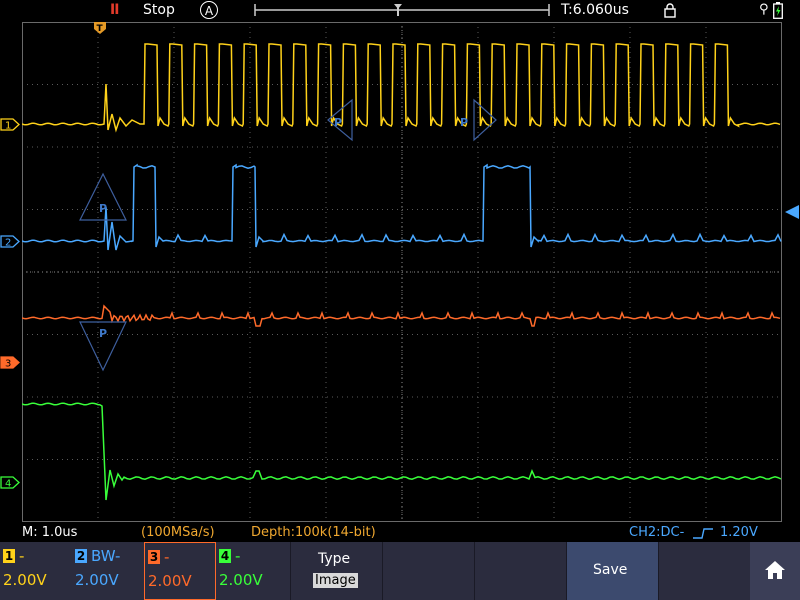 This screenshot has height=600, width=800. Describe the element at coordinates (154, 557) in the screenshot. I see `ch3-number: 3` at that location.